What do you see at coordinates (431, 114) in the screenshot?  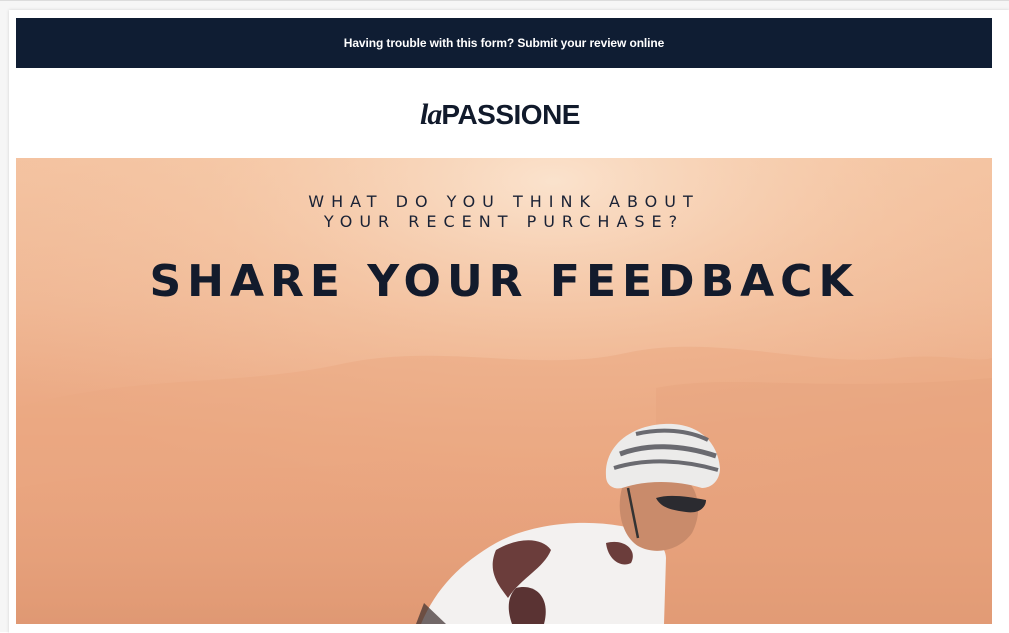 I see `logo-script-text: la` at bounding box center [431, 114].